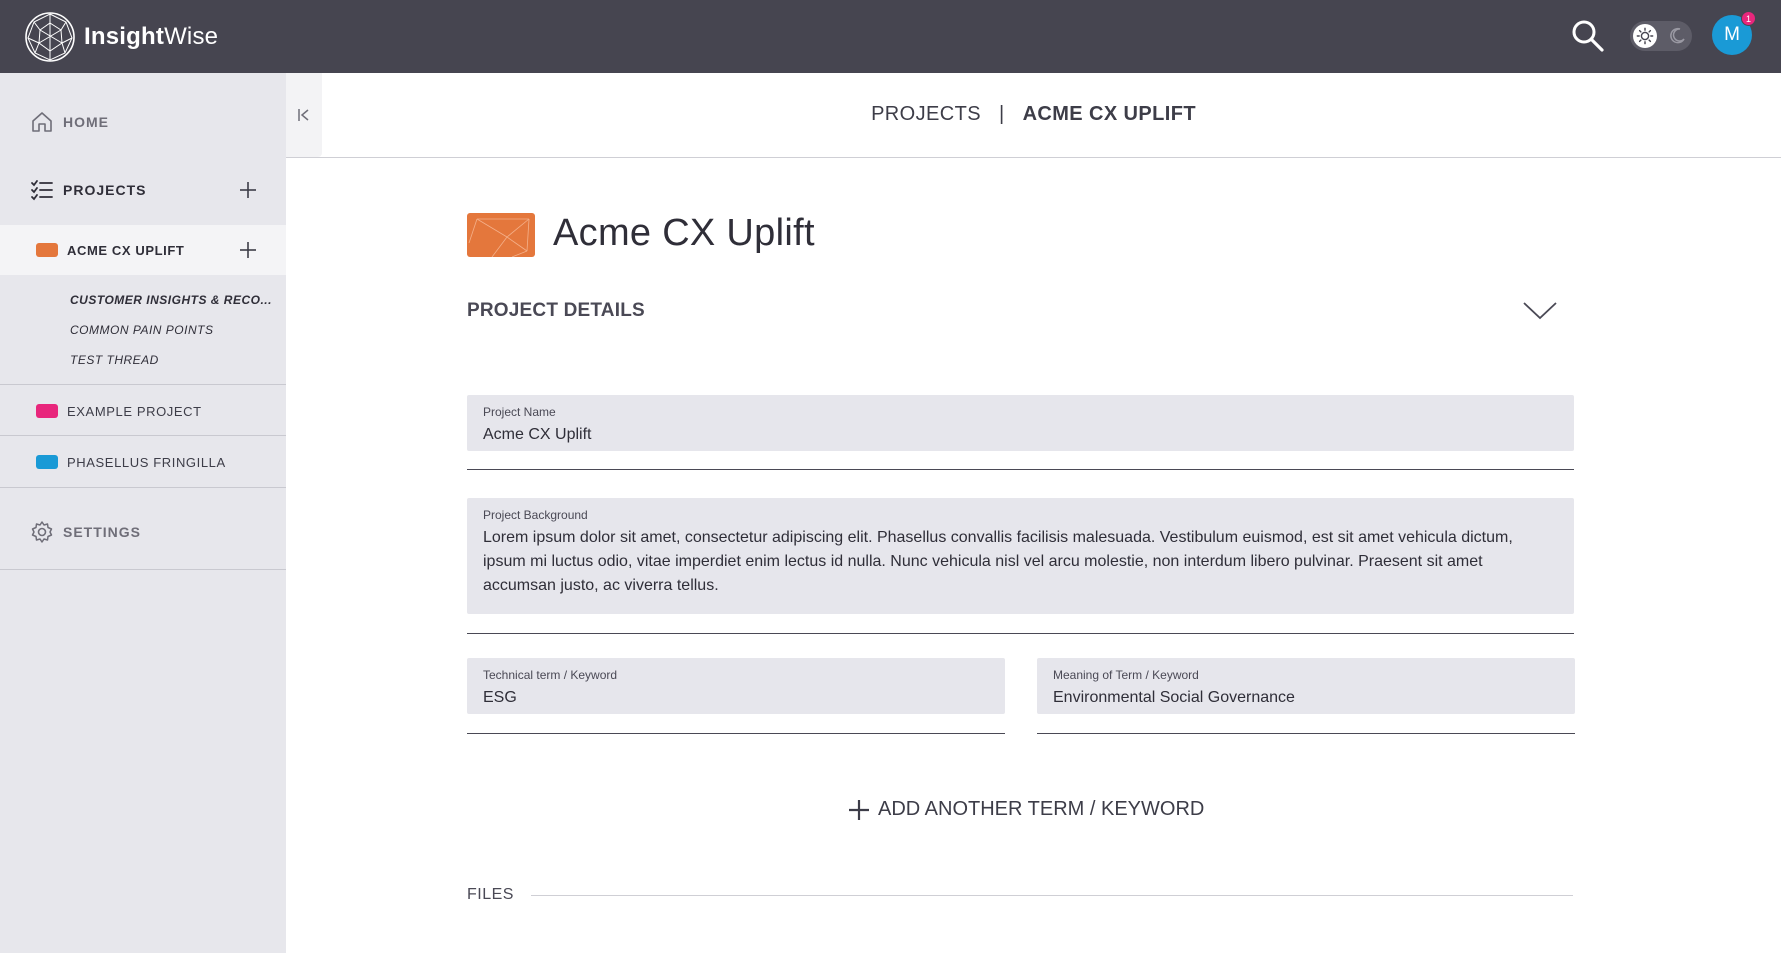 The height and width of the screenshot is (953, 1781). I want to click on files-divider, so click(1052, 895).